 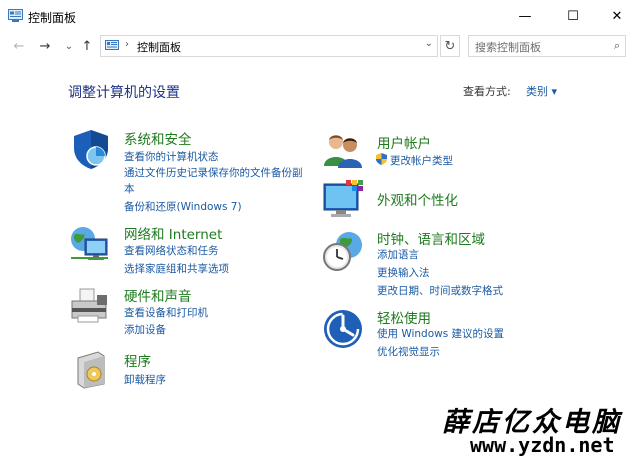 What do you see at coordinates (171, 156) in the screenshot?
I see `link-view-computer-status: 查看你的计算机状态` at bounding box center [171, 156].